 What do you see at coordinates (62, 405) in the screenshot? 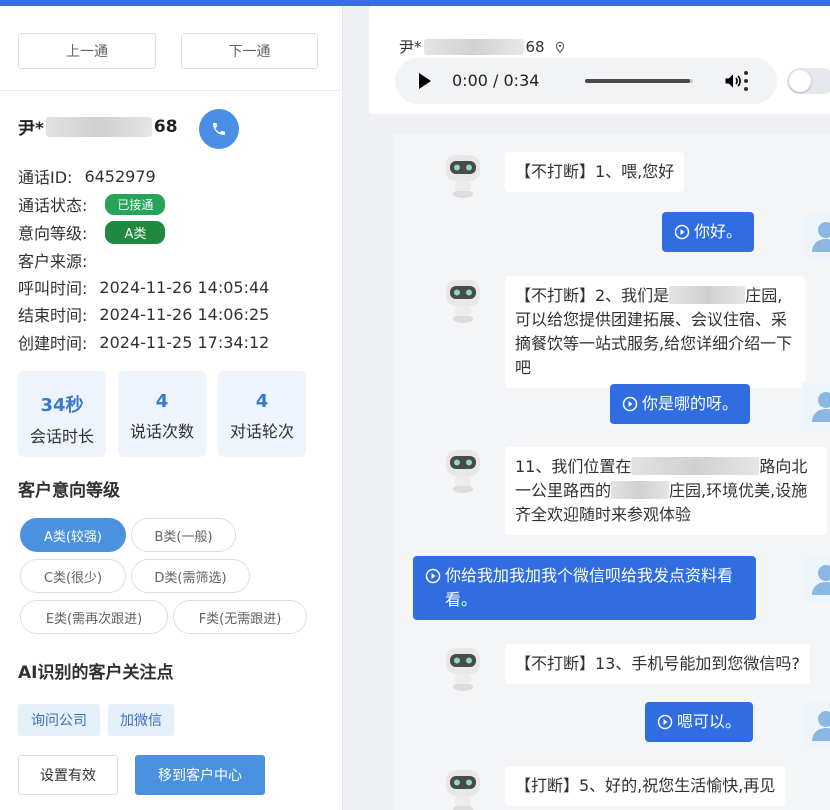
I see `stat-value: 34秒` at bounding box center [62, 405].